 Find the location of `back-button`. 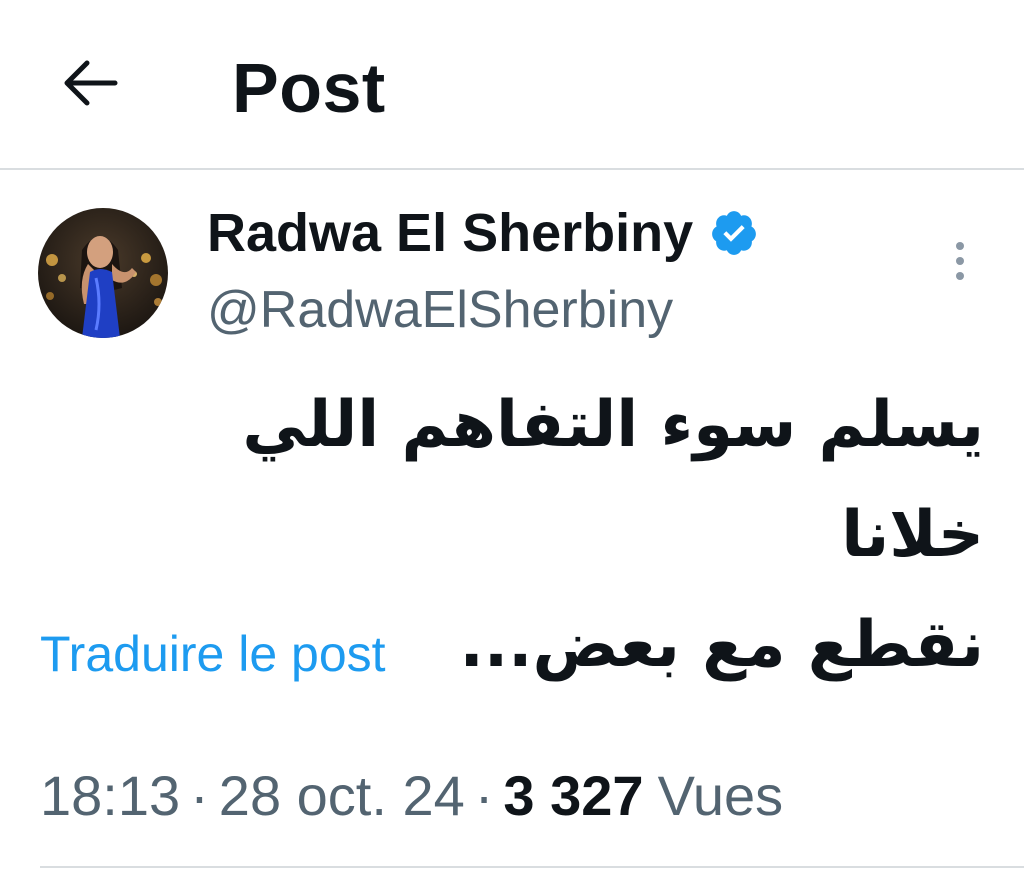

back-button is located at coordinates (89, 83).